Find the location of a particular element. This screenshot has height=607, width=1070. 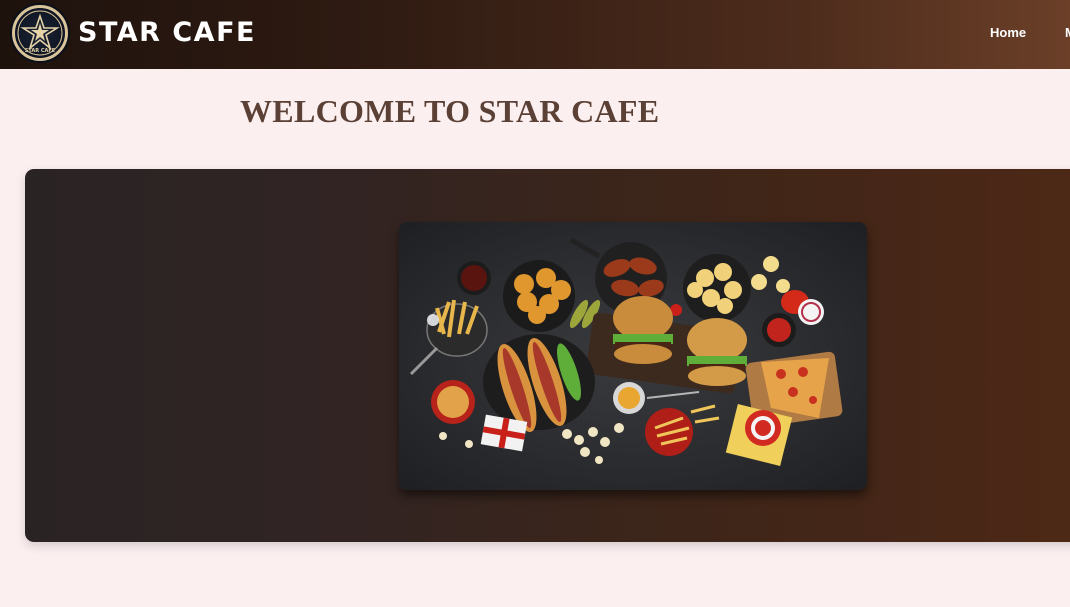

star-cafe-logo: STAR CAFE is located at coordinates (40, 33).